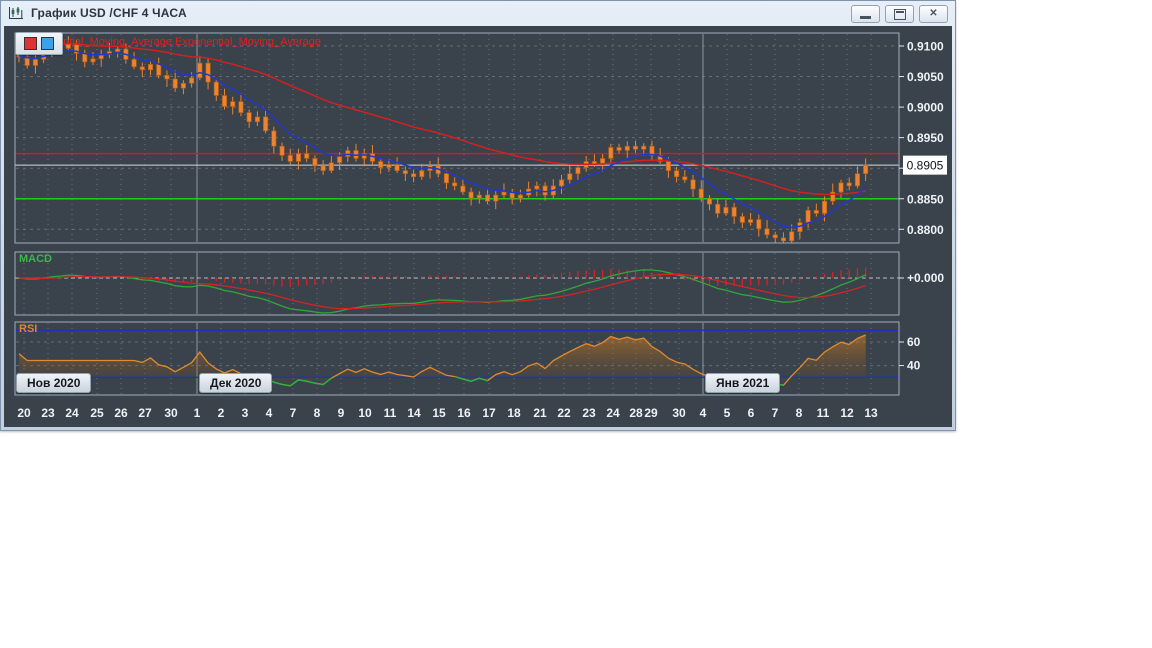 The height and width of the screenshot is (648, 1152). What do you see at coordinates (865, 14) in the screenshot?
I see `minimize-button` at bounding box center [865, 14].